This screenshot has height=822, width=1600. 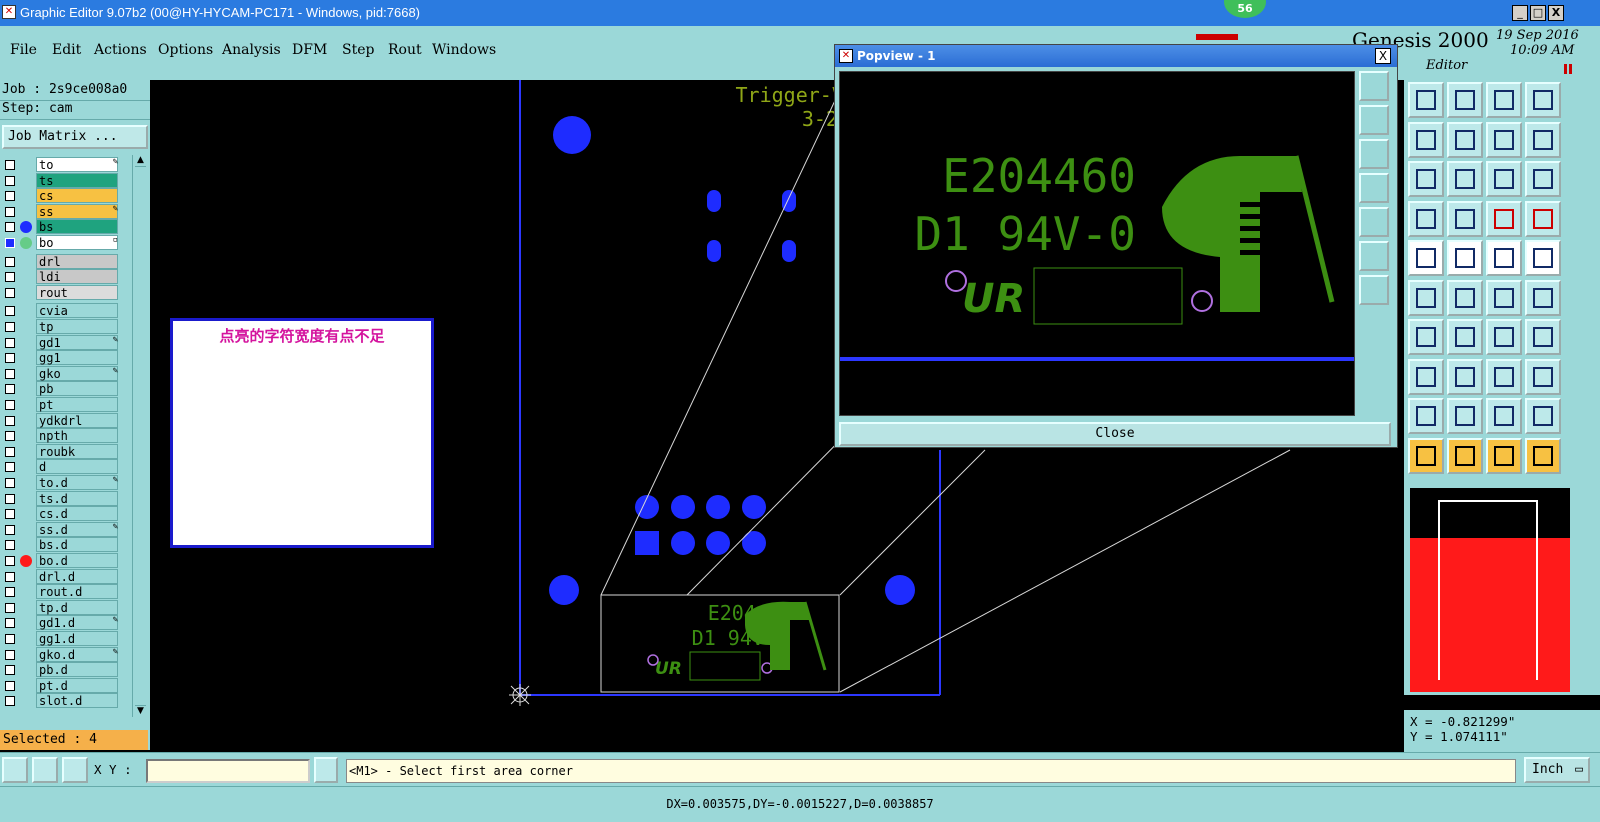 What do you see at coordinates (358, 50) in the screenshot?
I see `menu-step: Step` at bounding box center [358, 50].